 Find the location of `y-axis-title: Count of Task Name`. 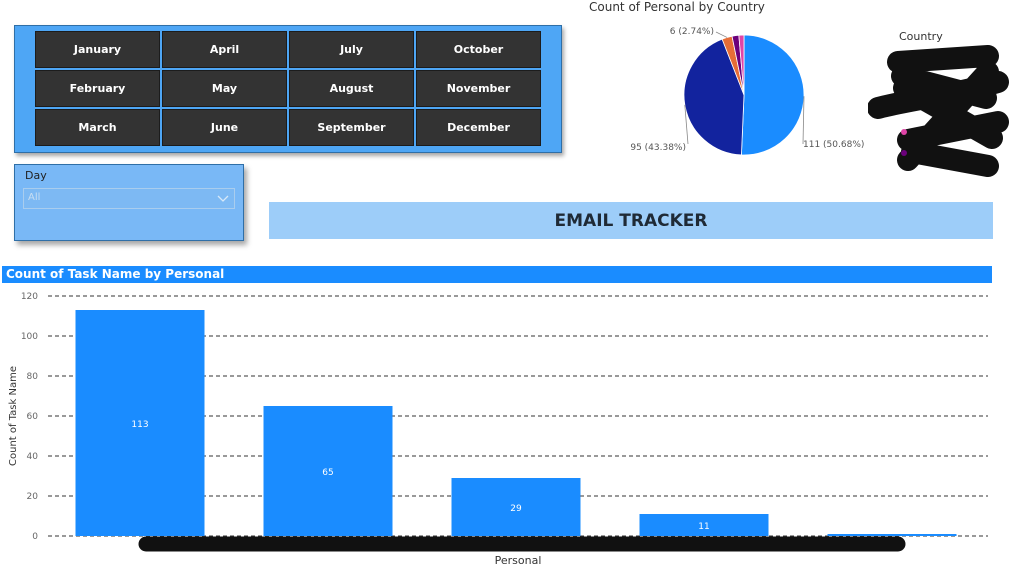

y-axis-title: Count of Task Name is located at coordinates (13, 416).